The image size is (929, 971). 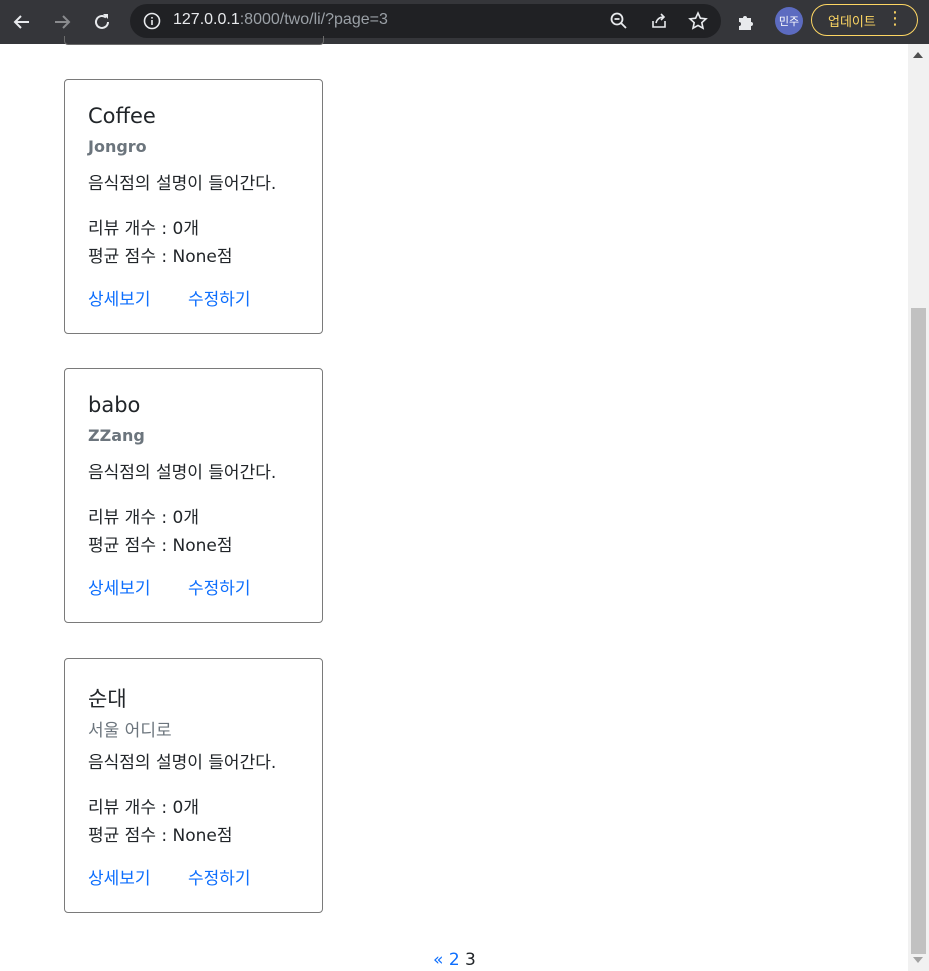 I want to click on card-title: babo, so click(x=114, y=405).